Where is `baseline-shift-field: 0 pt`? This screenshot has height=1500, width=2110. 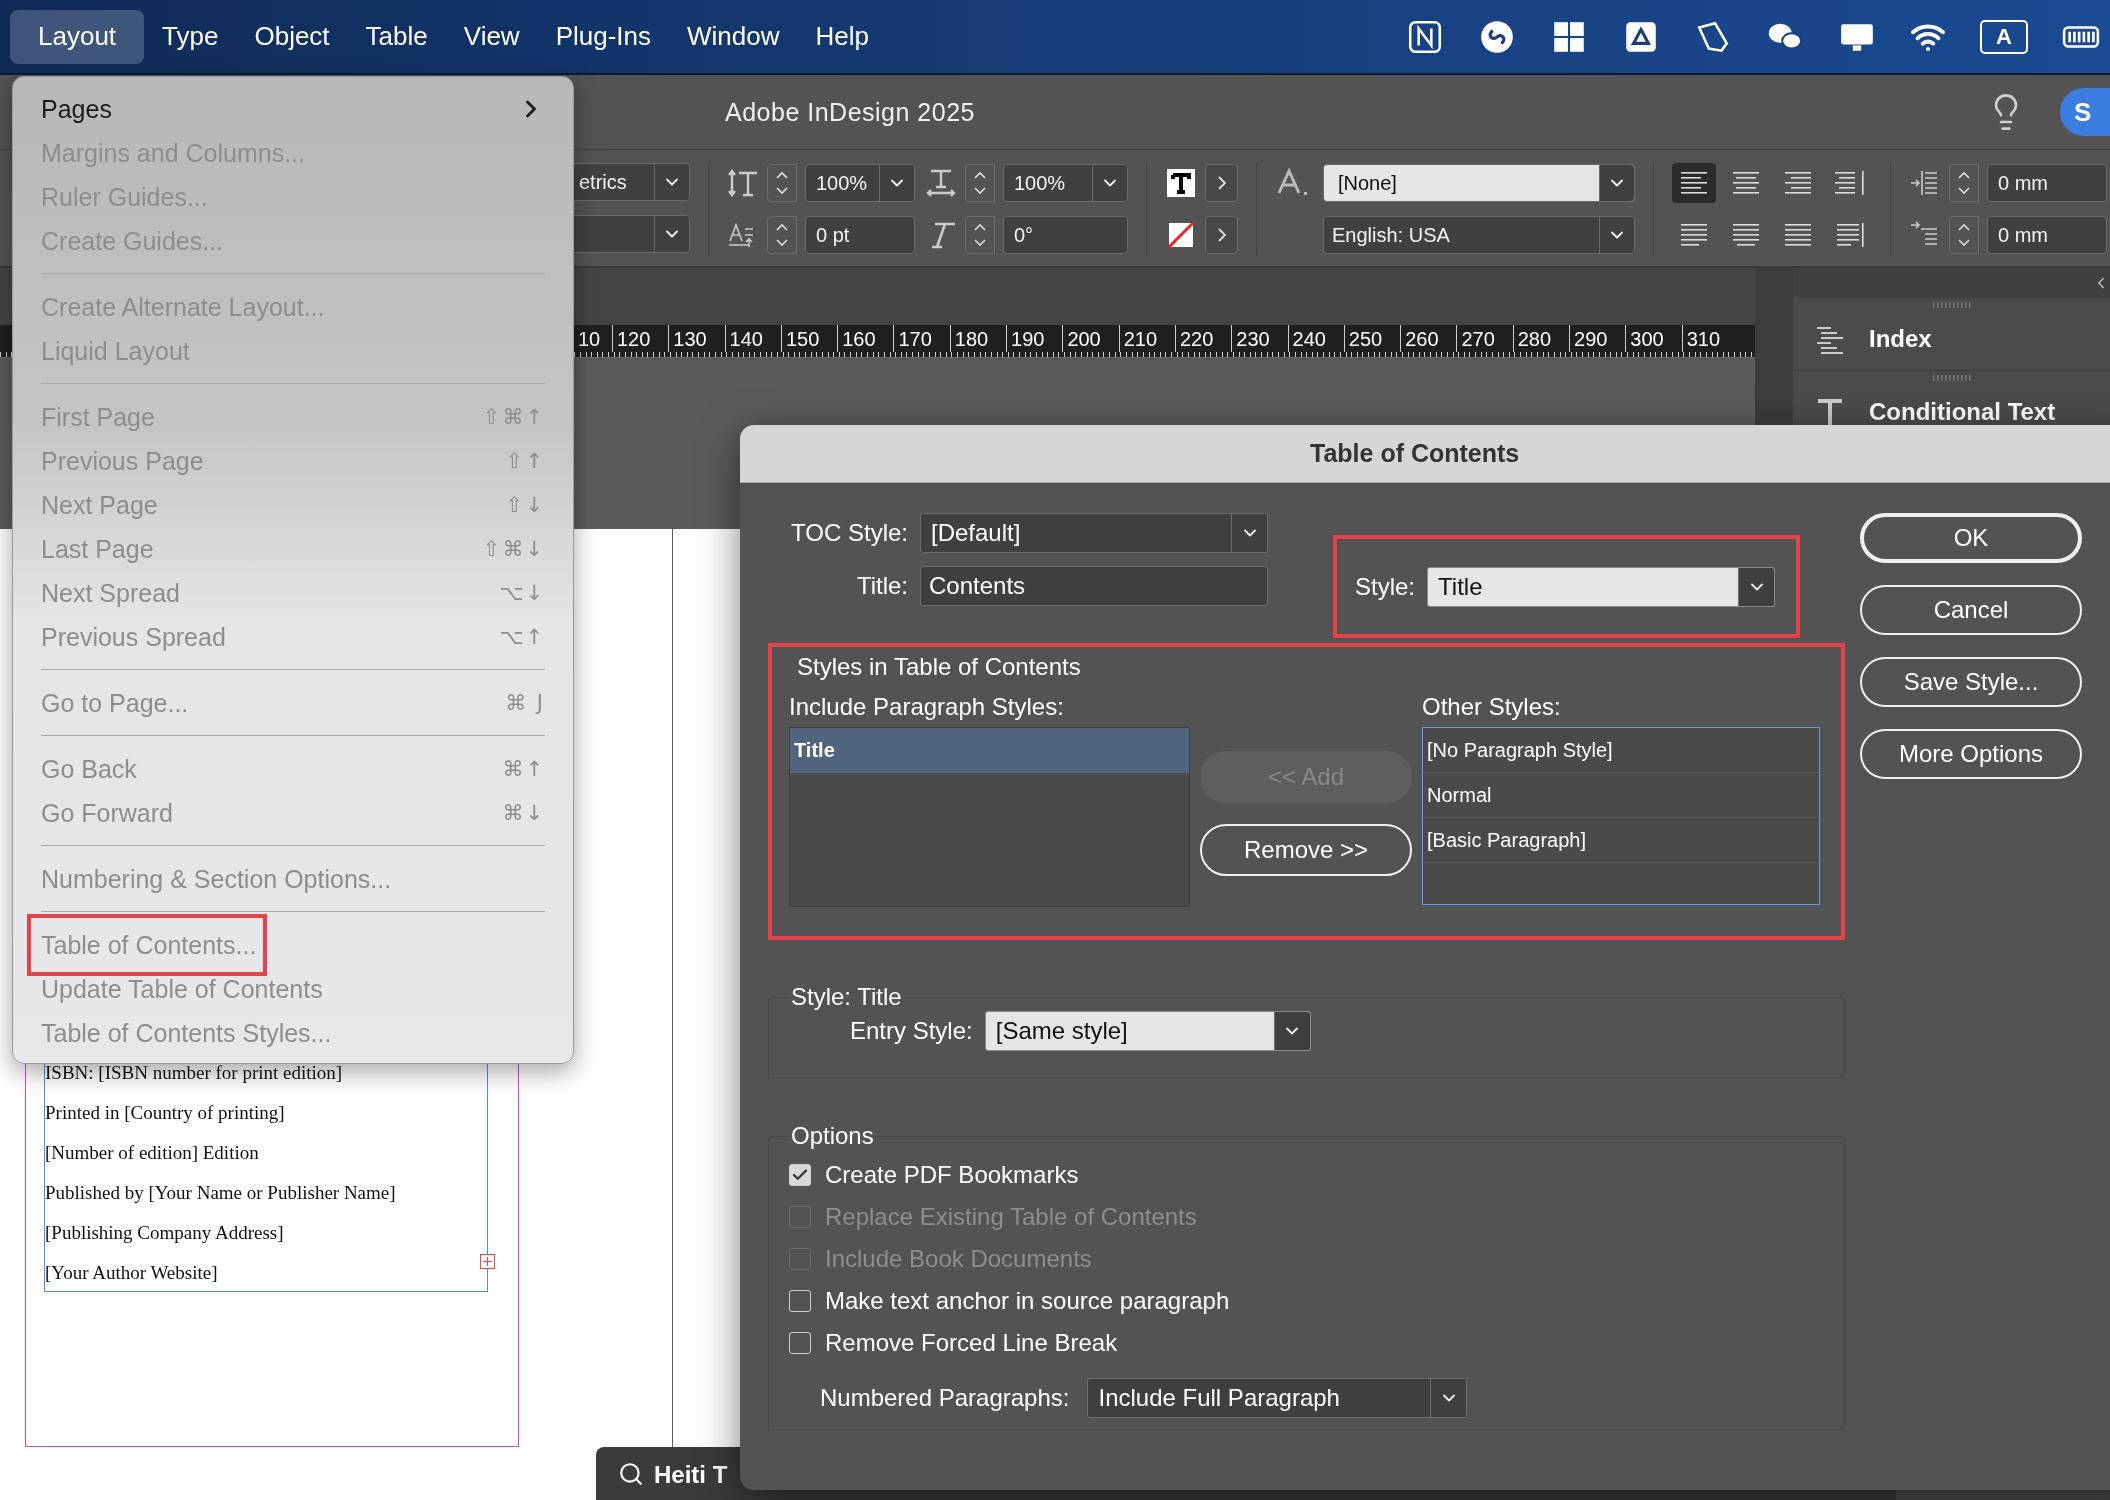 baseline-shift-field: 0 pt is located at coordinates (860, 235).